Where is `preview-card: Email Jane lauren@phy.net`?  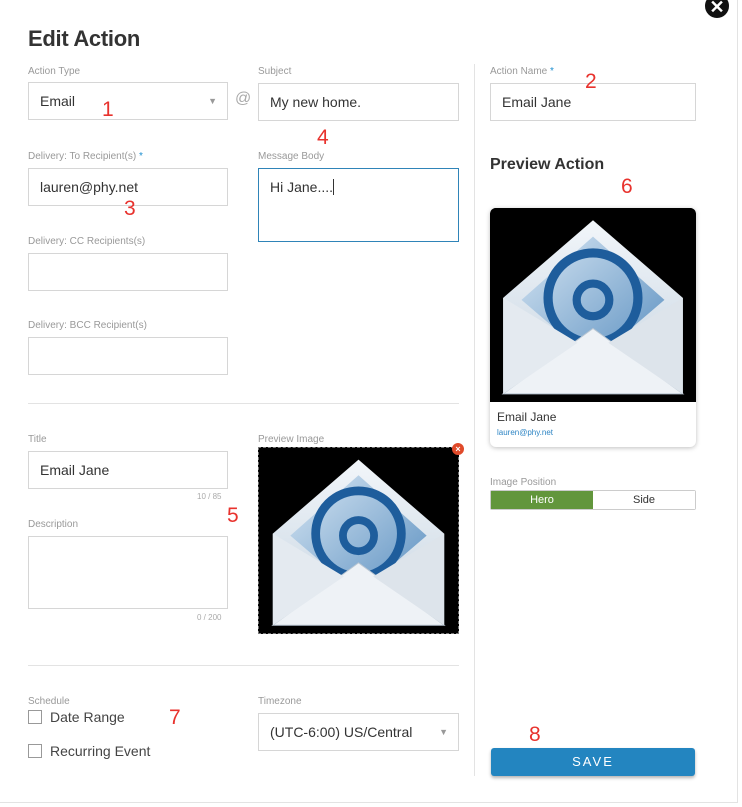
preview-card: Email Jane lauren@phy.net is located at coordinates (593, 327).